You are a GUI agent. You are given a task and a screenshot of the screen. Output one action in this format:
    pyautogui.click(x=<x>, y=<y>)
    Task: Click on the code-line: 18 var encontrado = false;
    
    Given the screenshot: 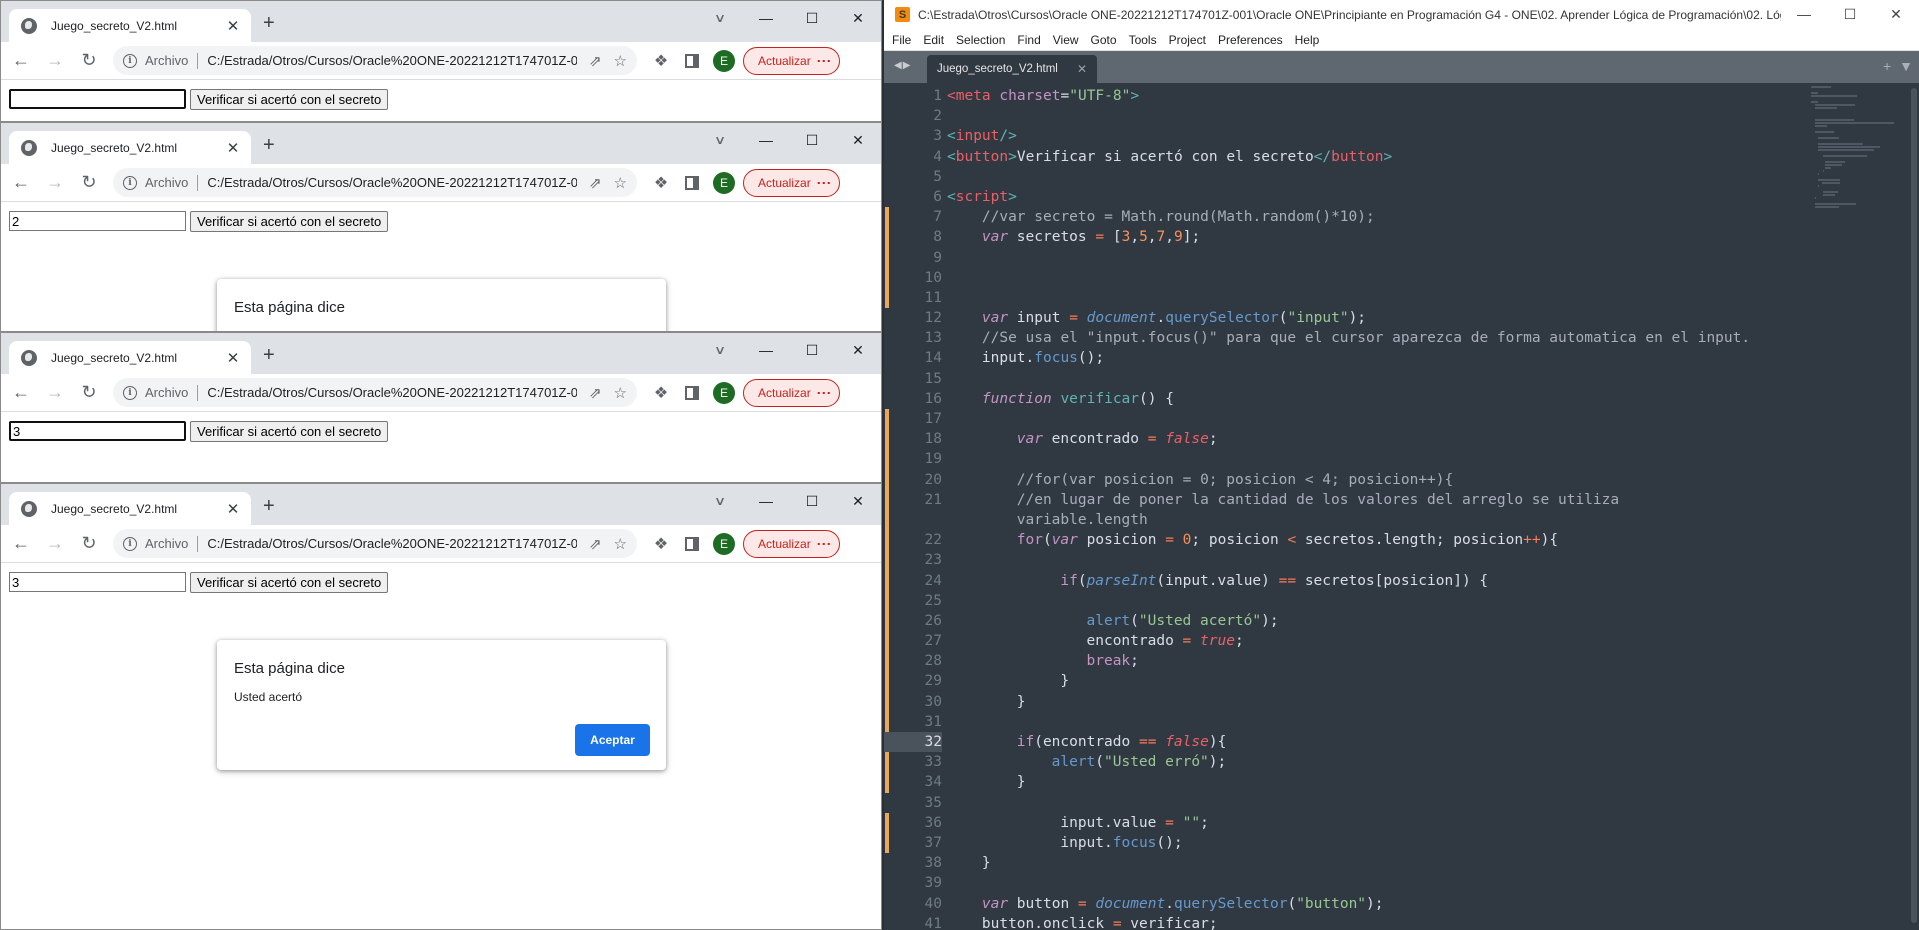 What is the action you would take?
    pyautogui.click(x=1401, y=439)
    